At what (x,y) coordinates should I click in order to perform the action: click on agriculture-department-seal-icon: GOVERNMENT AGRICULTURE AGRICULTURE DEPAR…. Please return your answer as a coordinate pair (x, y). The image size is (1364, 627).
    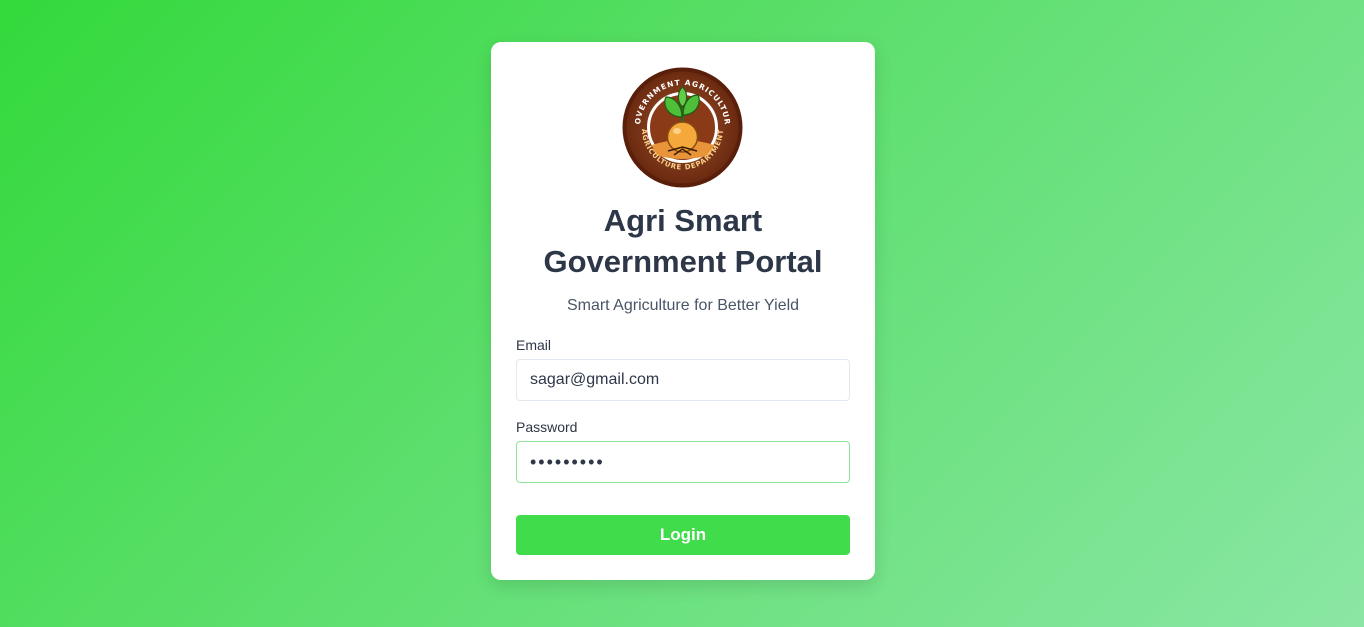
    Looking at the image, I should click on (682, 127).